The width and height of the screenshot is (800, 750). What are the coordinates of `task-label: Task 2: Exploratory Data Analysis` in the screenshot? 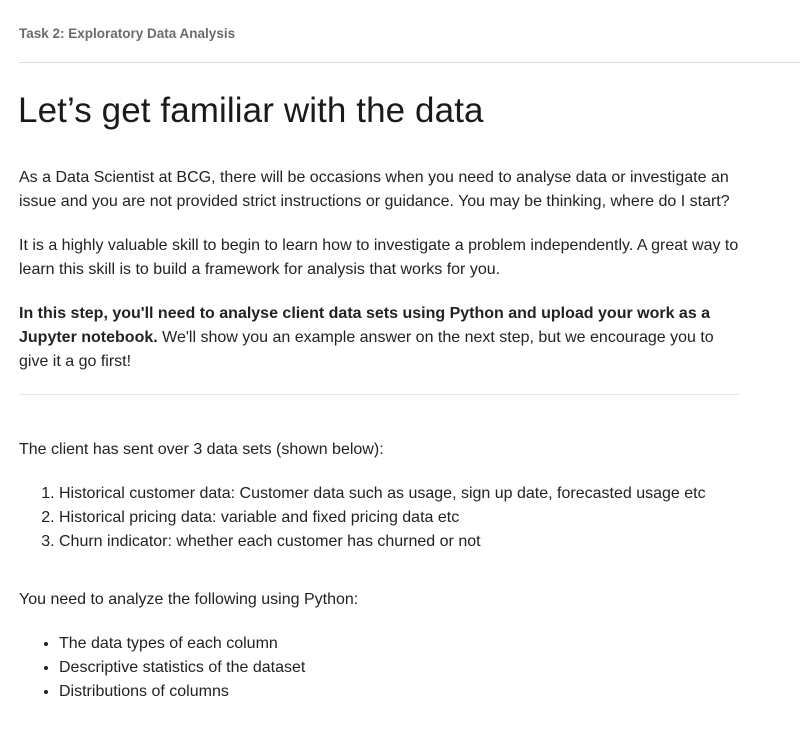 It's located at (127, 33).